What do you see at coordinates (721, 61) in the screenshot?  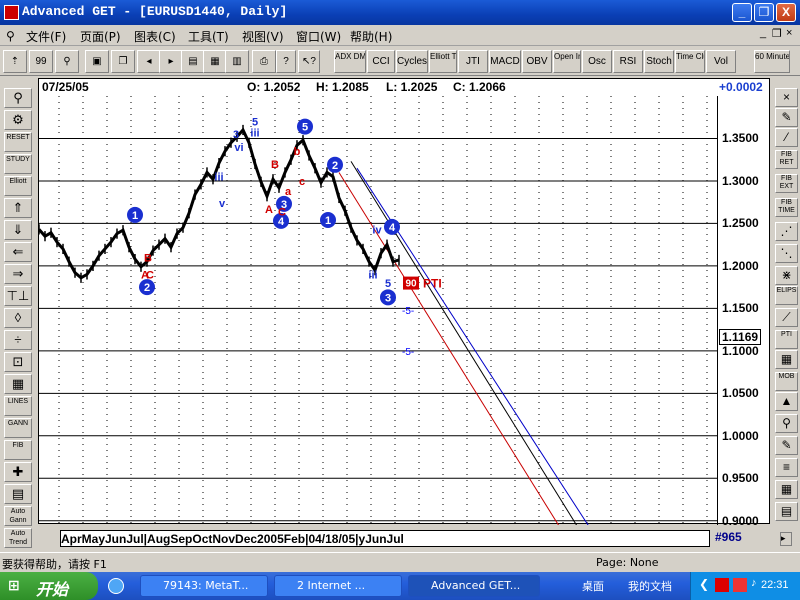 I see `indicator-vol-button: Vol` at bounding box center [721, 61].